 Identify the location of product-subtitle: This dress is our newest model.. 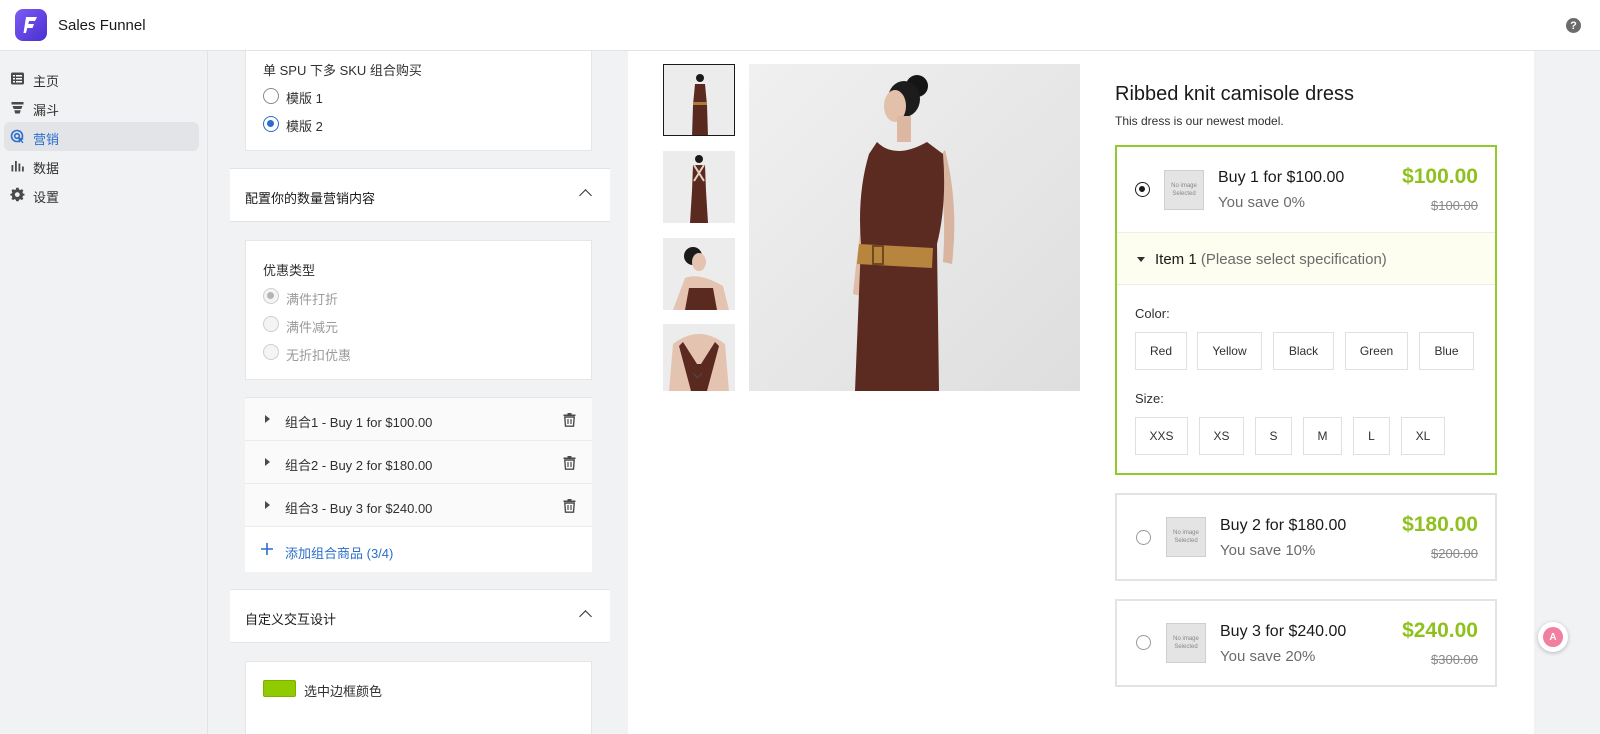
(1199, 121).